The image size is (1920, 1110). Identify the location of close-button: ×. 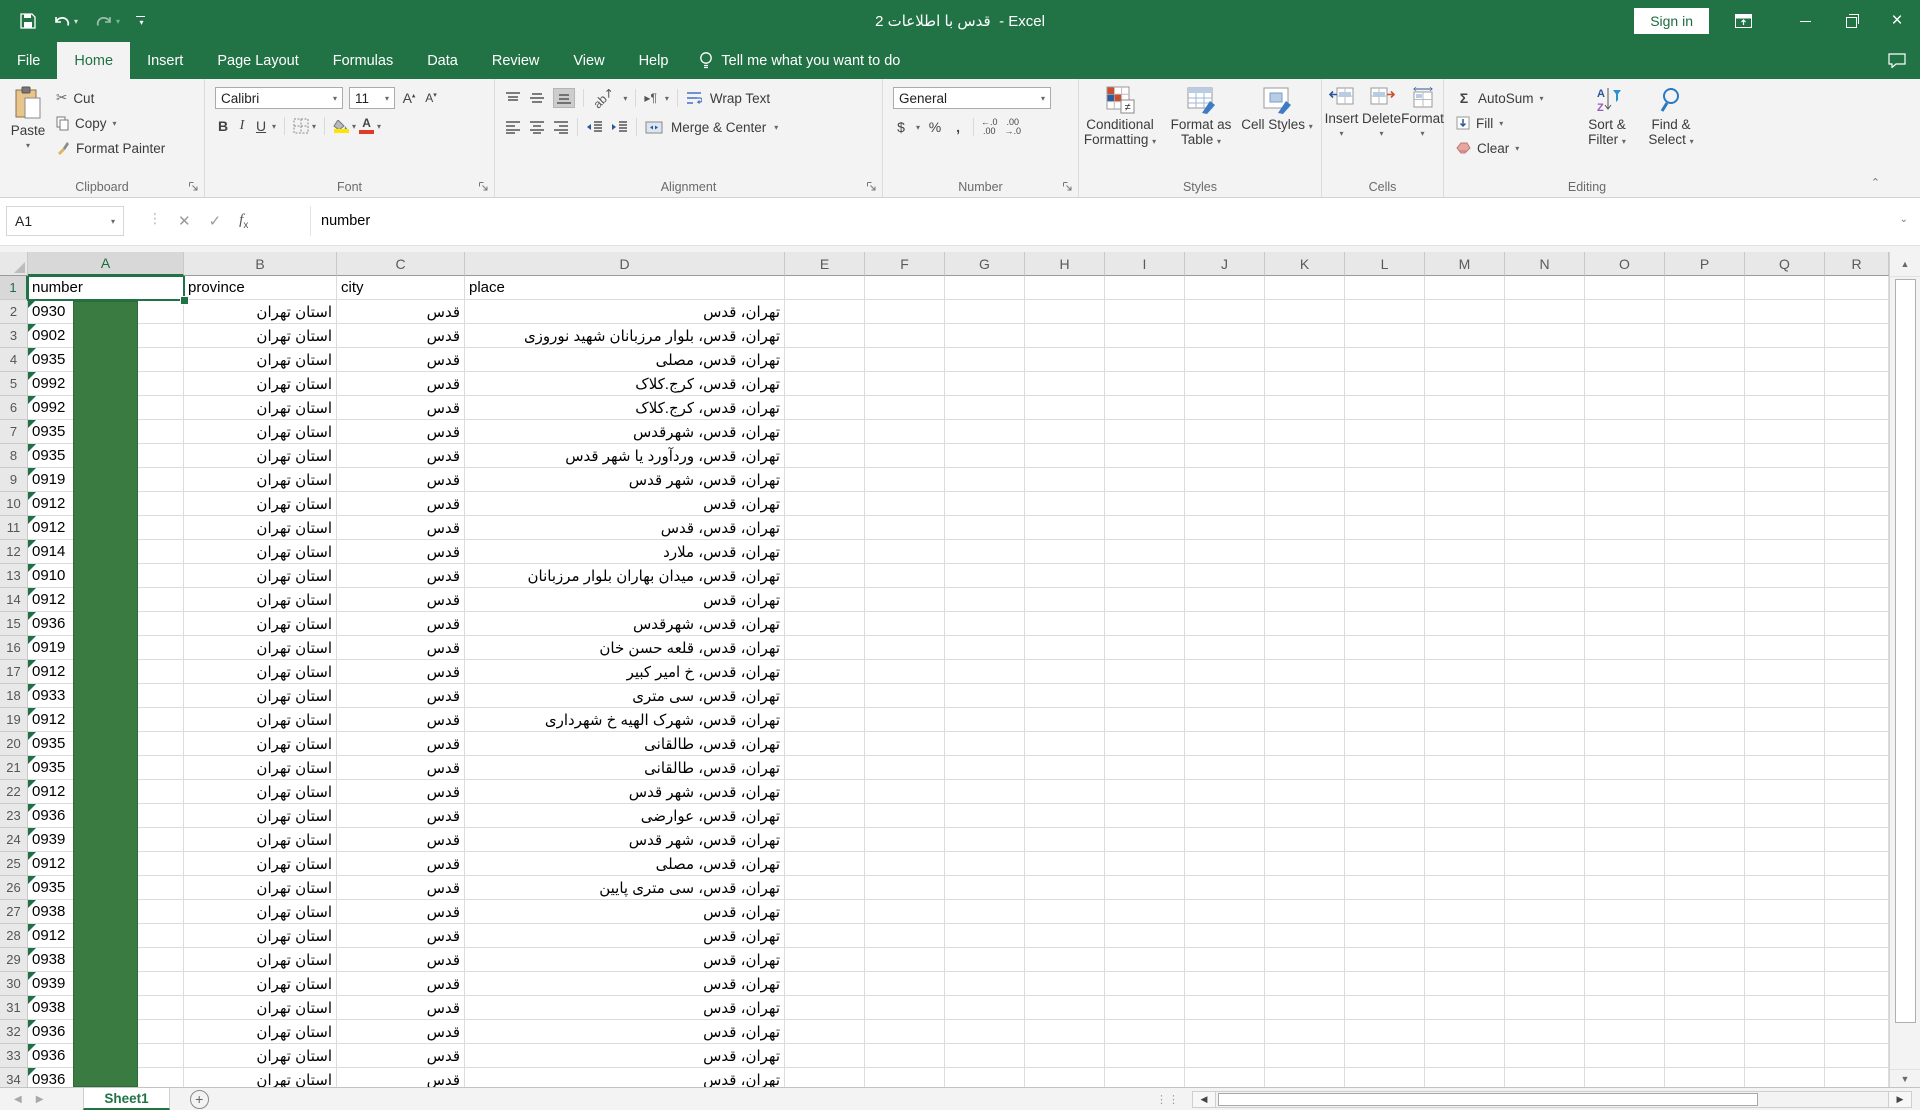
(1897, 21).